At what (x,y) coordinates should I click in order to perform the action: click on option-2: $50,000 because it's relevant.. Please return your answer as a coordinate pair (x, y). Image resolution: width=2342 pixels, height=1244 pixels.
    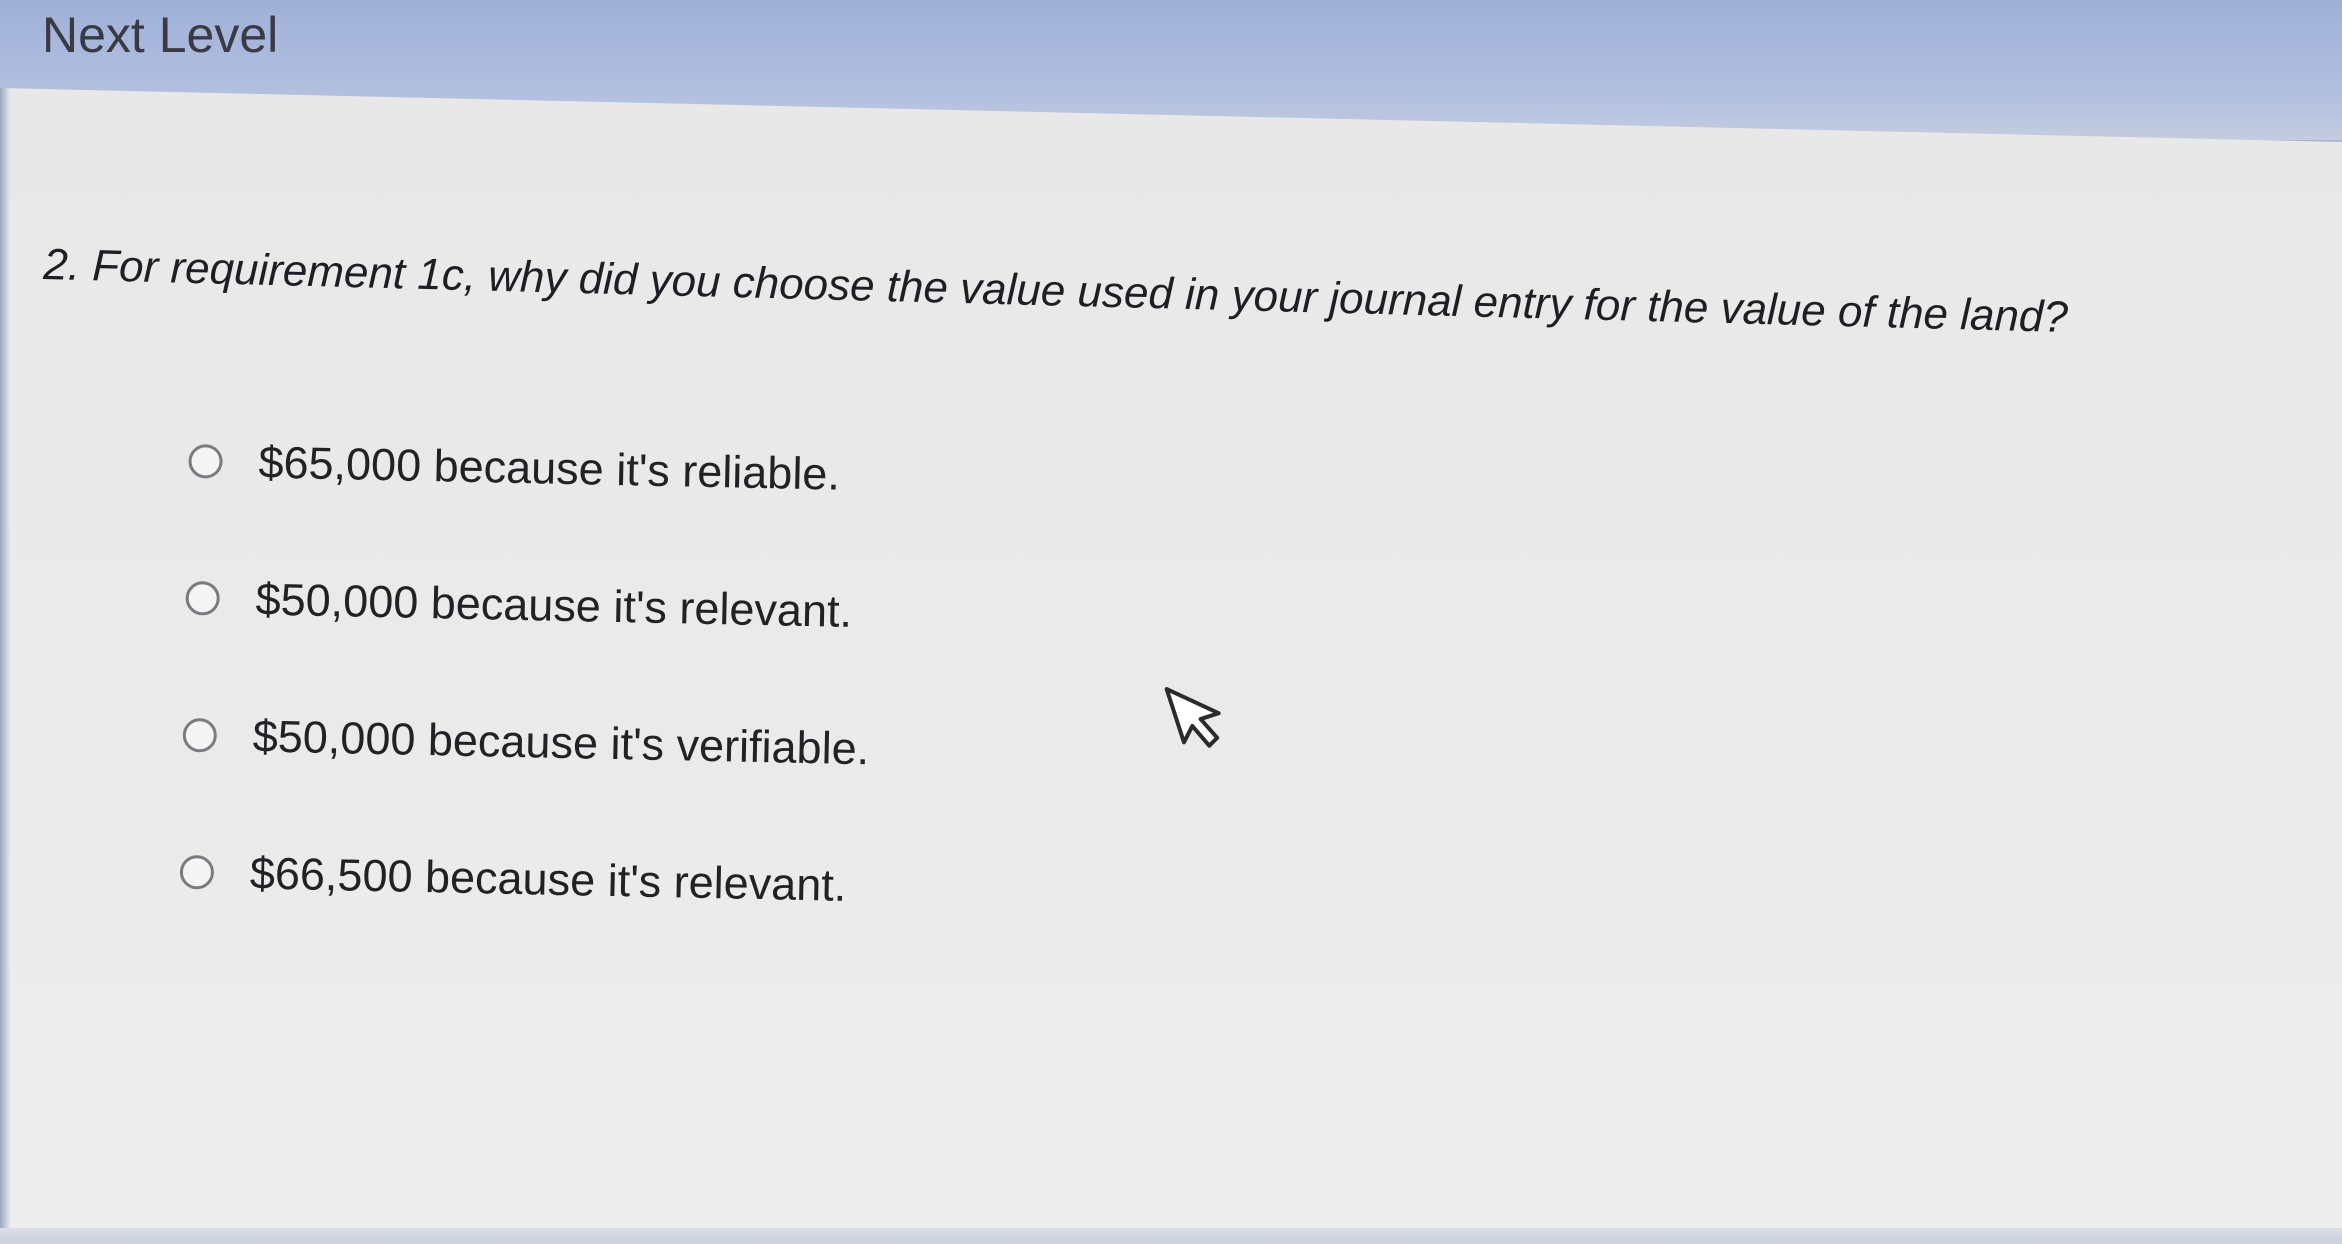
    Looking at the image, I should click on (528, 604).